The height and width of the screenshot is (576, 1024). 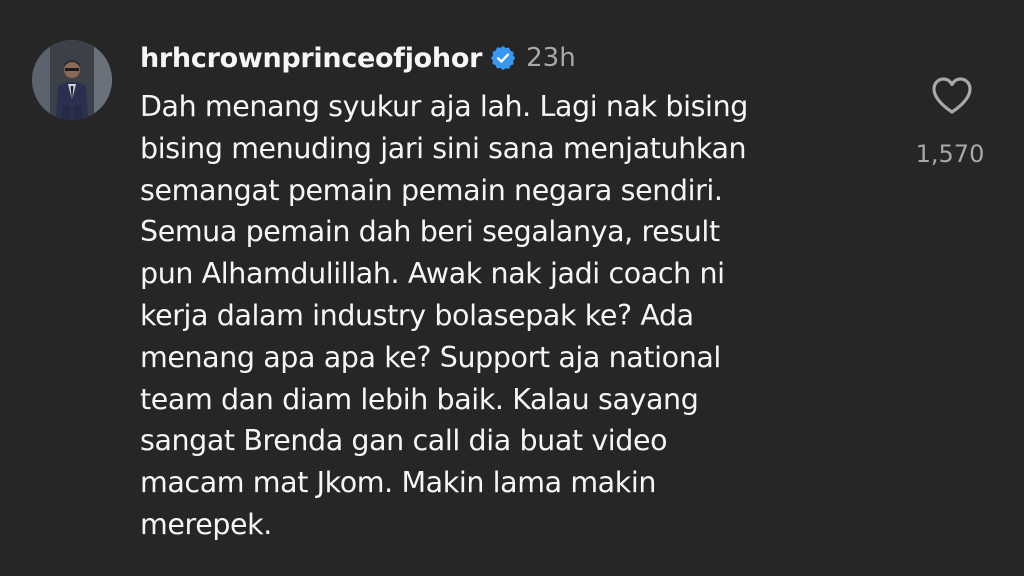 I want to click on like-count: 1,570, so click(x=950, y=154).